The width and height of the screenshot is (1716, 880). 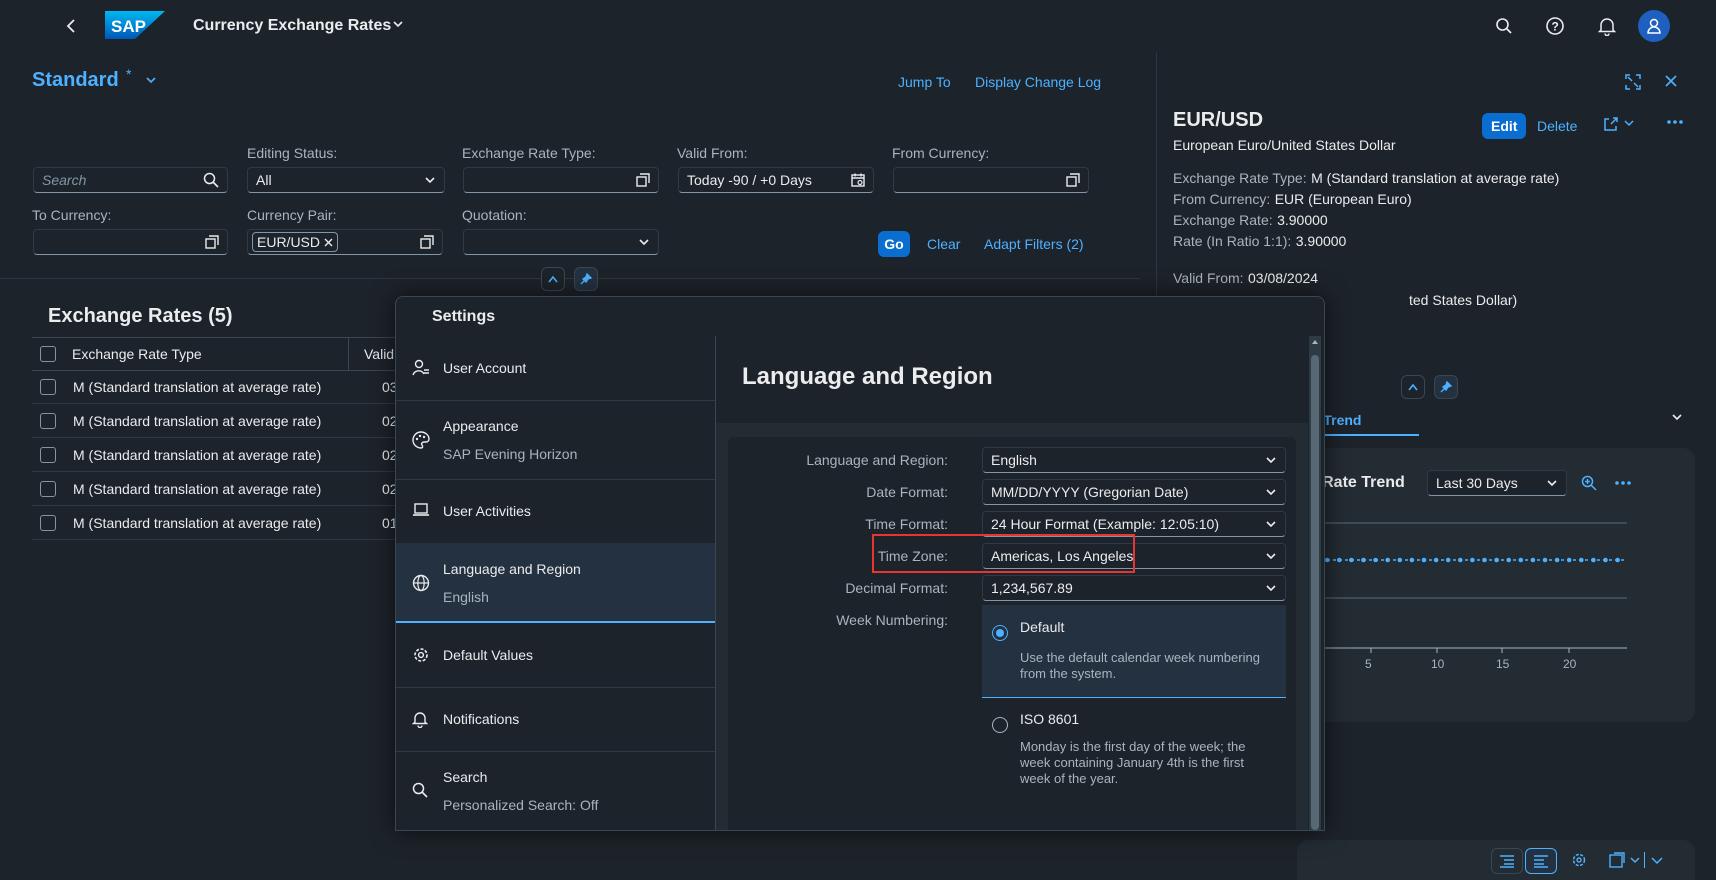 What do you see at coordinates (1034, 244) in the screenshot?
I see `adapt-filters-button: Adapt Filters (2)` at bounding box center [1034, 244].